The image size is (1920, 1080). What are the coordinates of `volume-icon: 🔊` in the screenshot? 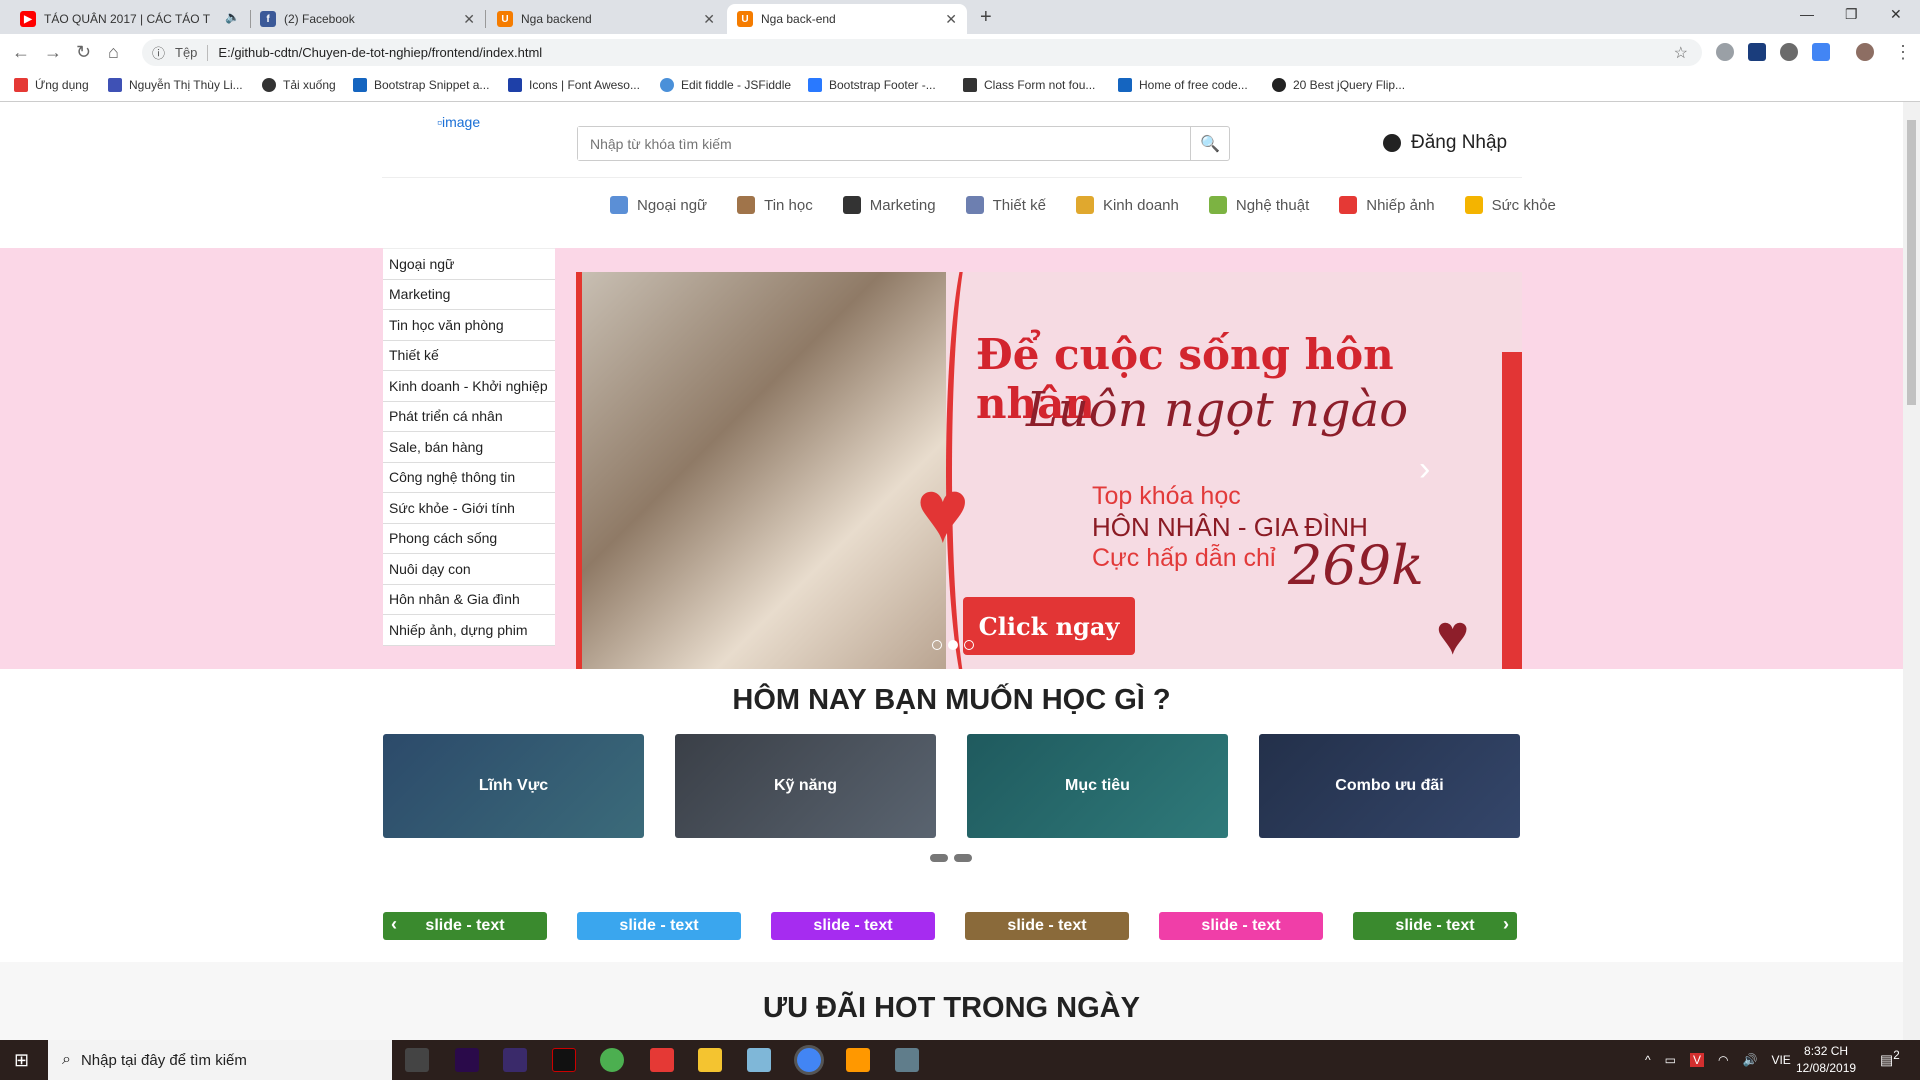 It's located at (1749, 1060).